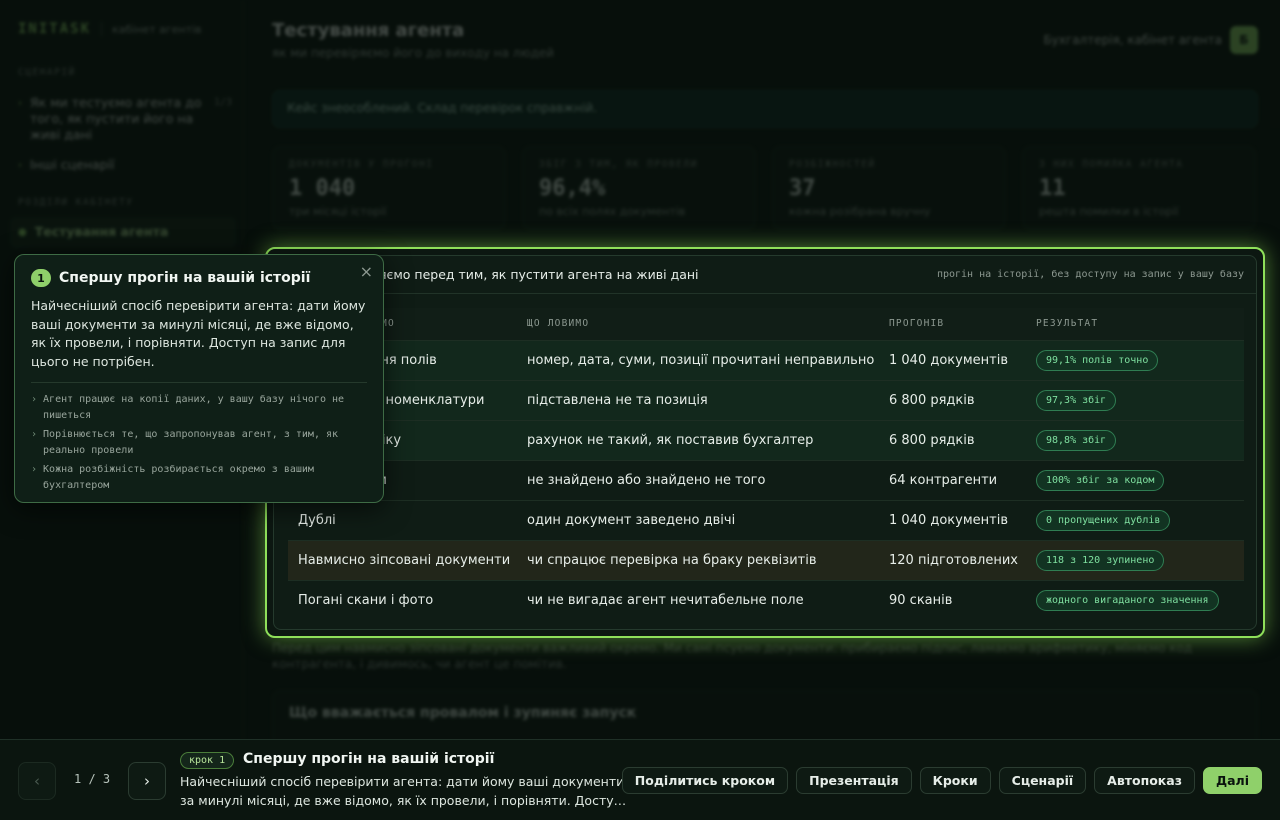  What do you see at coordinates (698, 479) in the screenshot?
I see `cell-catch: не знайдено або знайдено не того` at bounding box center [698, 479].